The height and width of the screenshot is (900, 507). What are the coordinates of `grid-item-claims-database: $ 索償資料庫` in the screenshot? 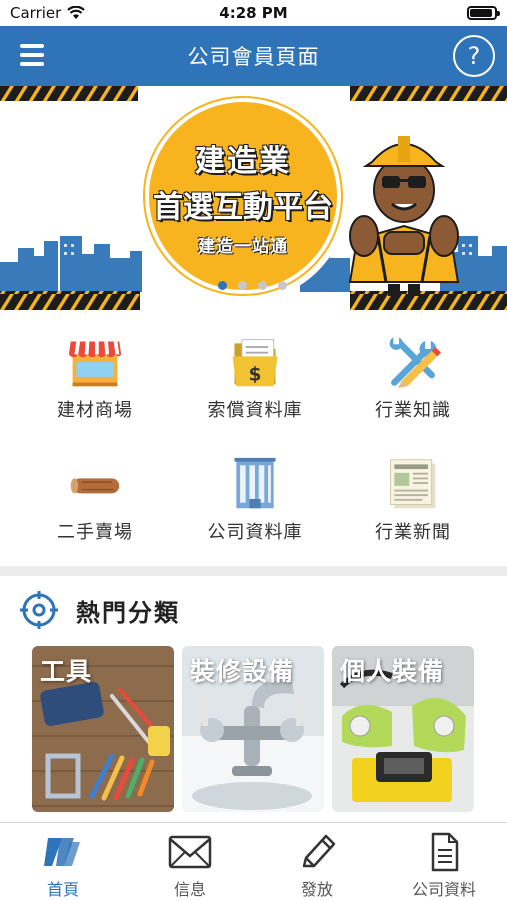 It's located at (255, 367).